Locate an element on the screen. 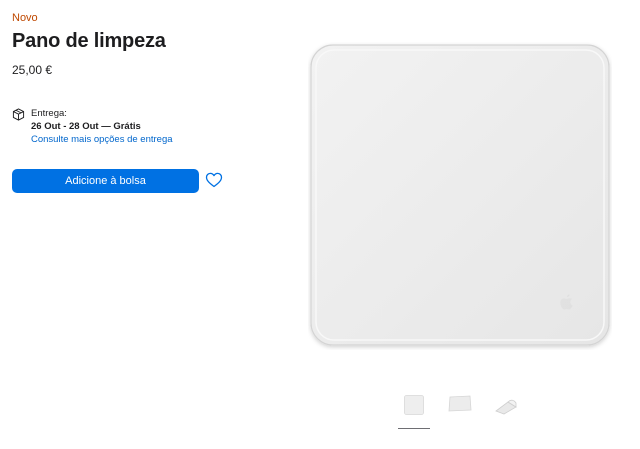 Image resolution: width=640 pixels, height=449 pixels. product-price: 25,00 € is located at coordinates (32, 70).